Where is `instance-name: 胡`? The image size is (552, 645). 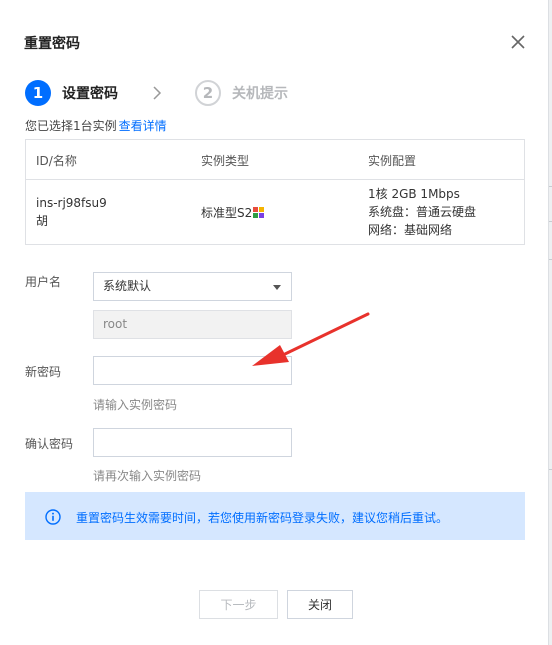 instance-name: 胡 is located at coordinates (42, 221).